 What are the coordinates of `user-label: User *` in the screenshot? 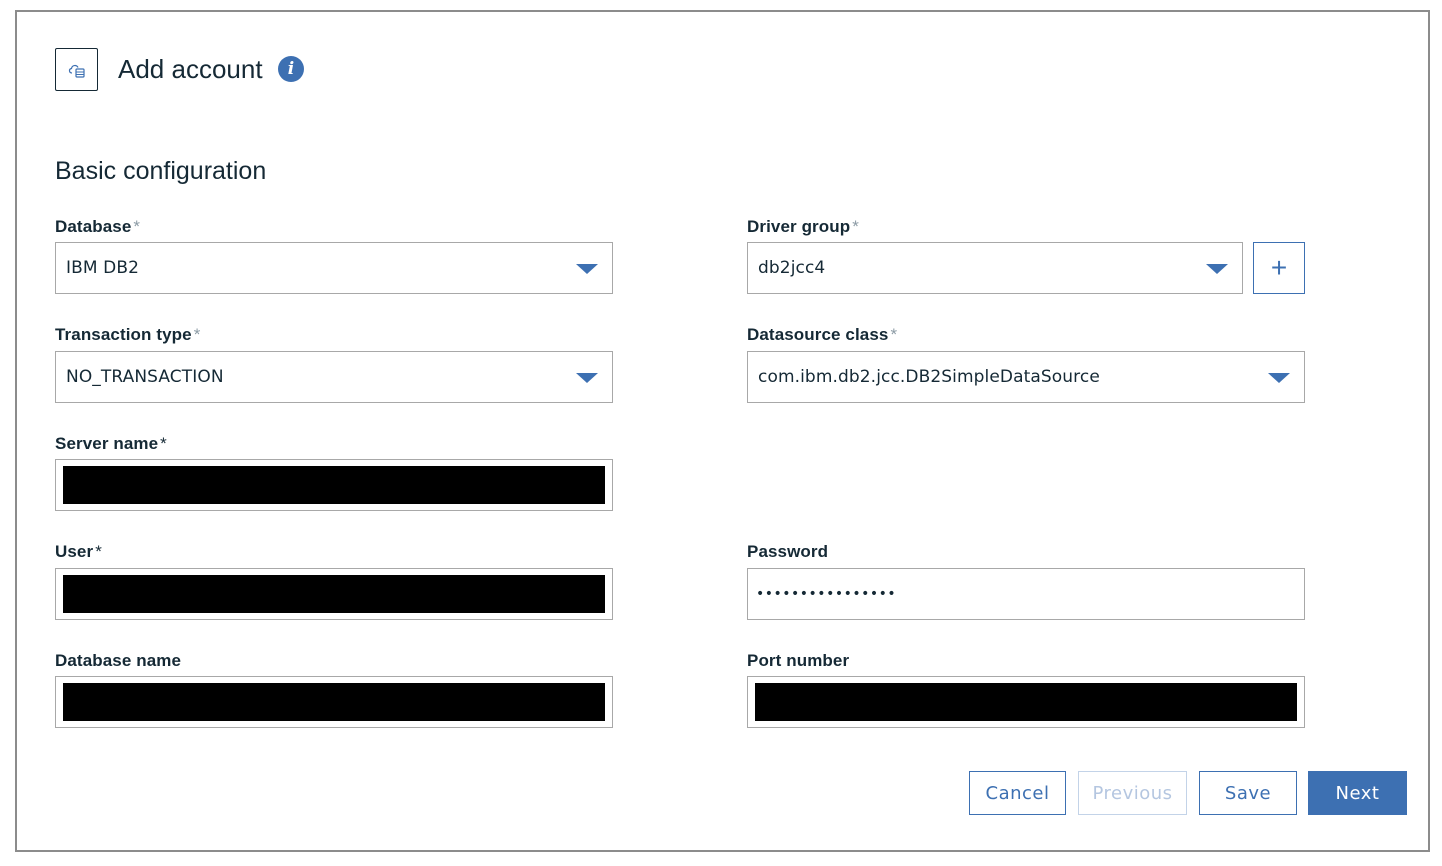 It's located at (78, 552).